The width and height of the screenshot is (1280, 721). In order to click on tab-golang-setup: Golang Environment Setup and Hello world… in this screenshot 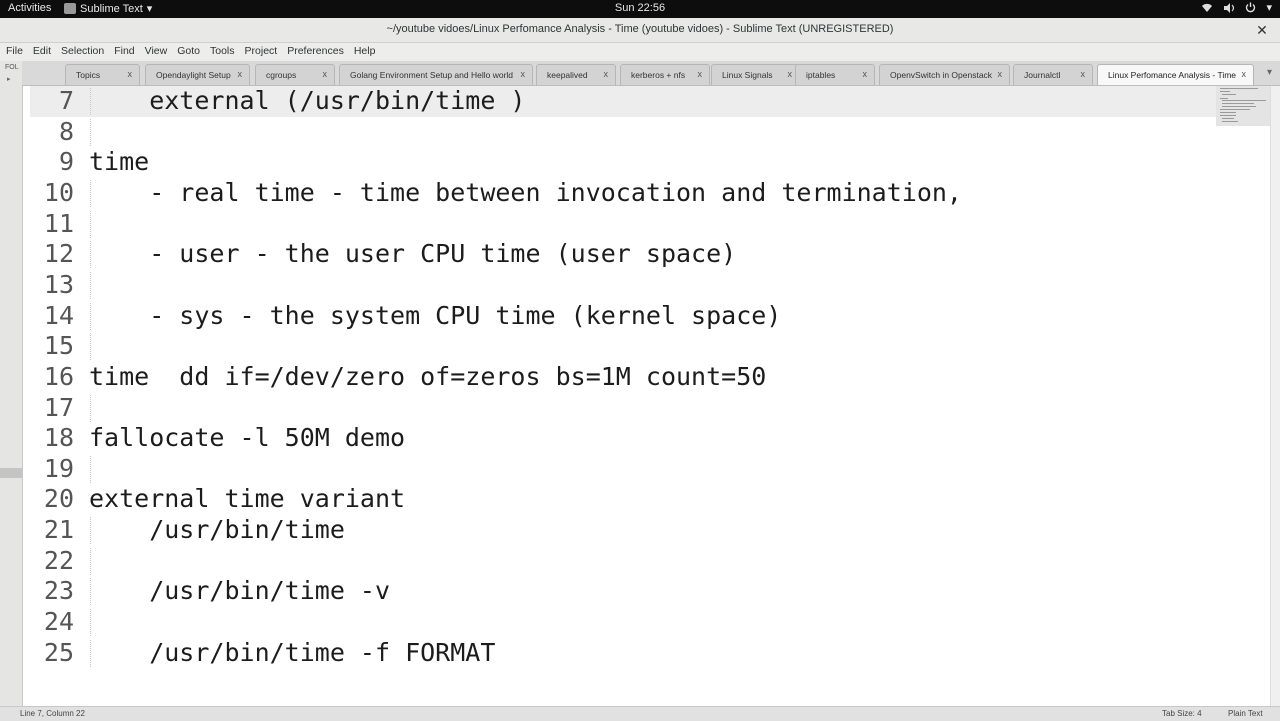, I will do `click(436, 74)`.